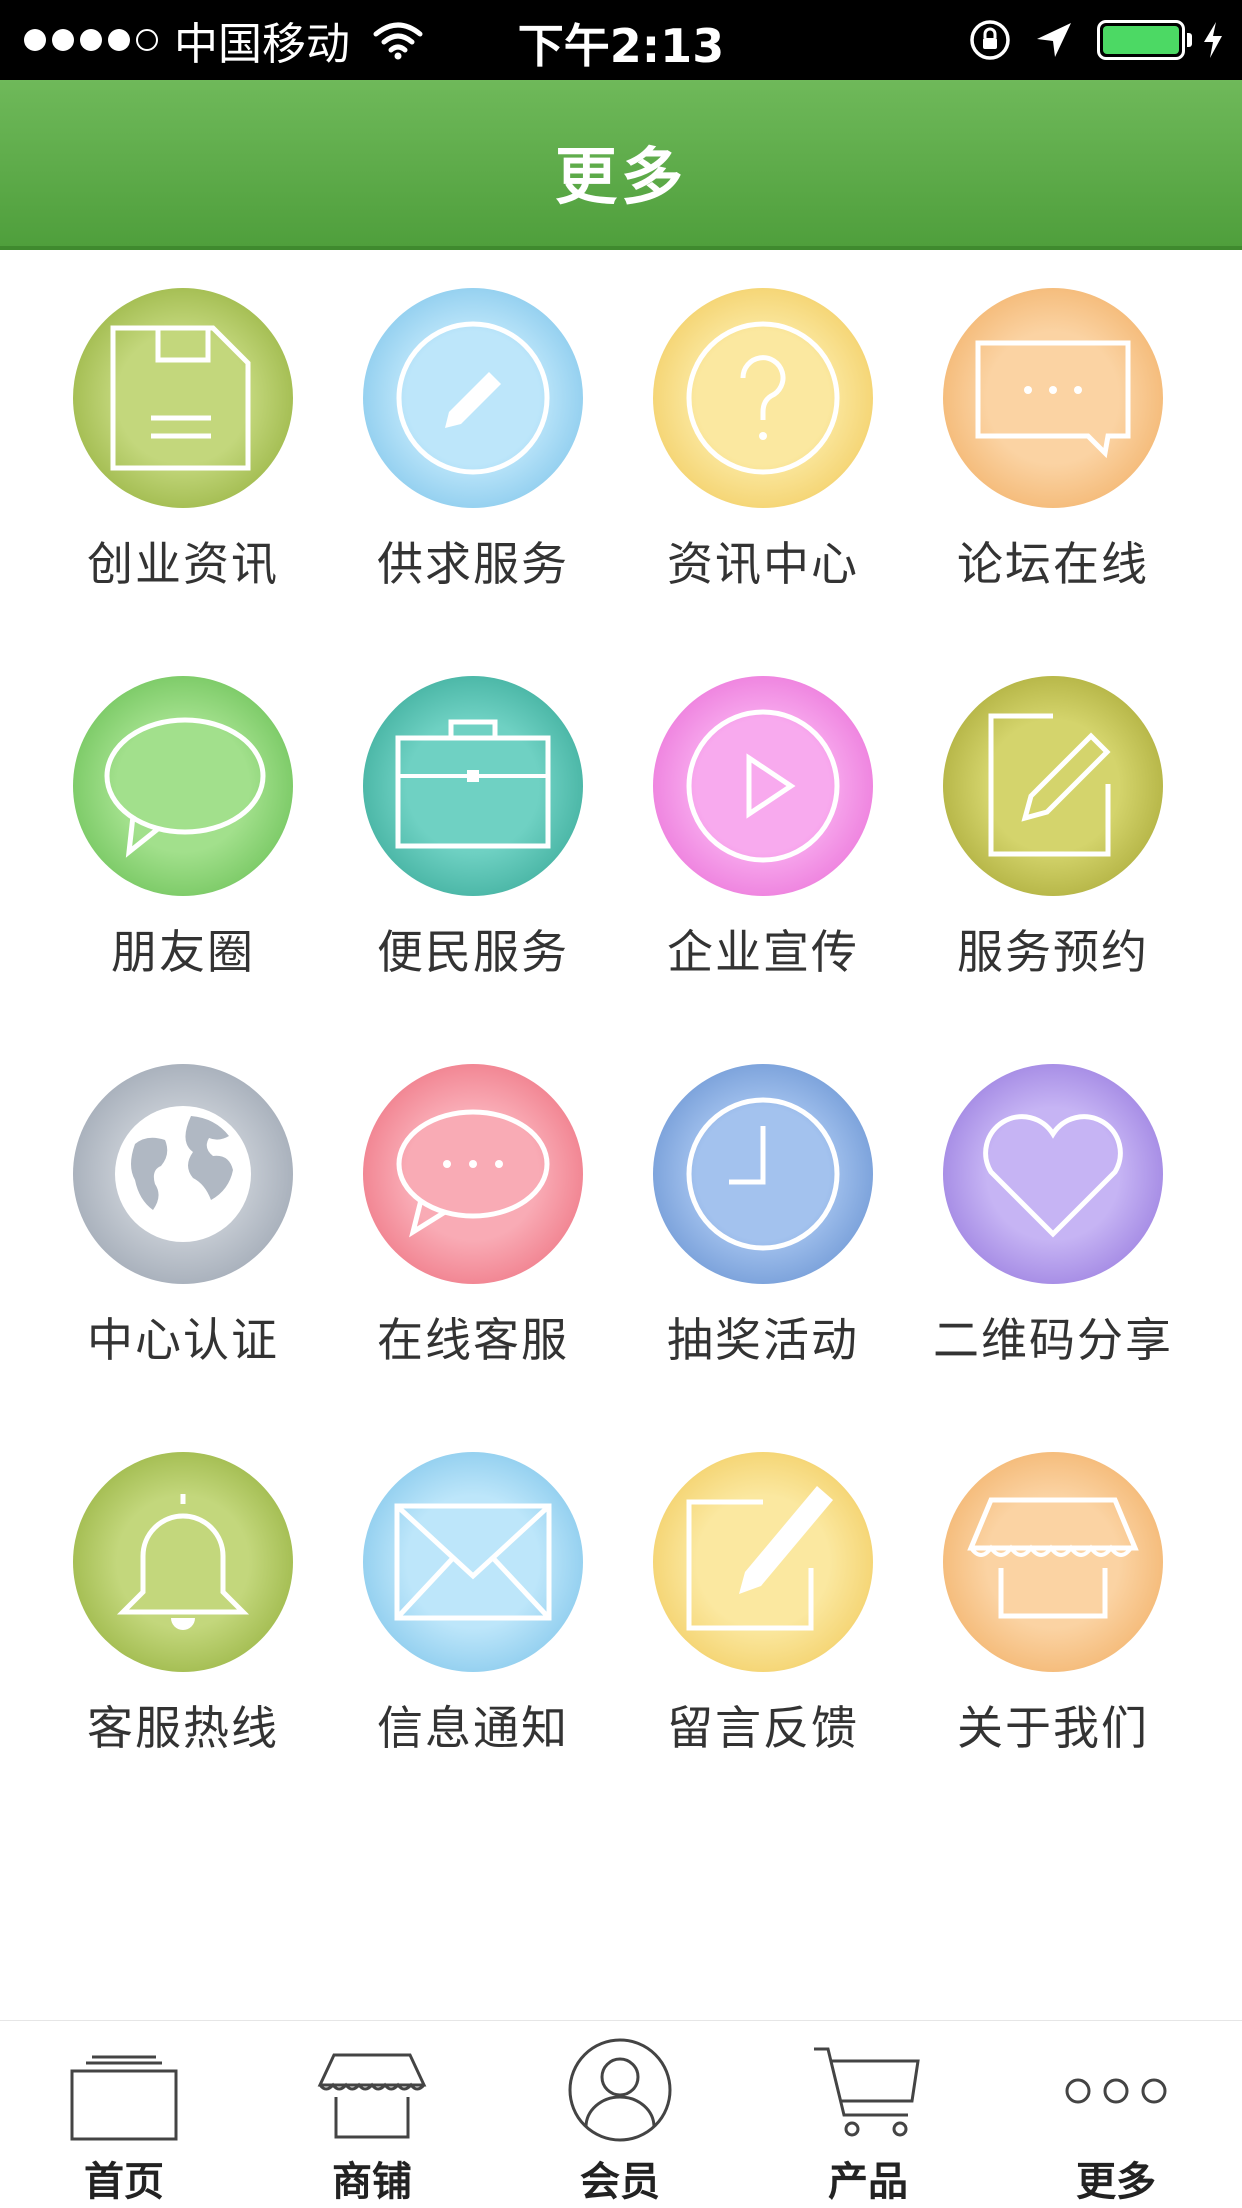  Describe the element at coordinates (372, 2096) in the screenshot. I see `shop-icon` at that location.